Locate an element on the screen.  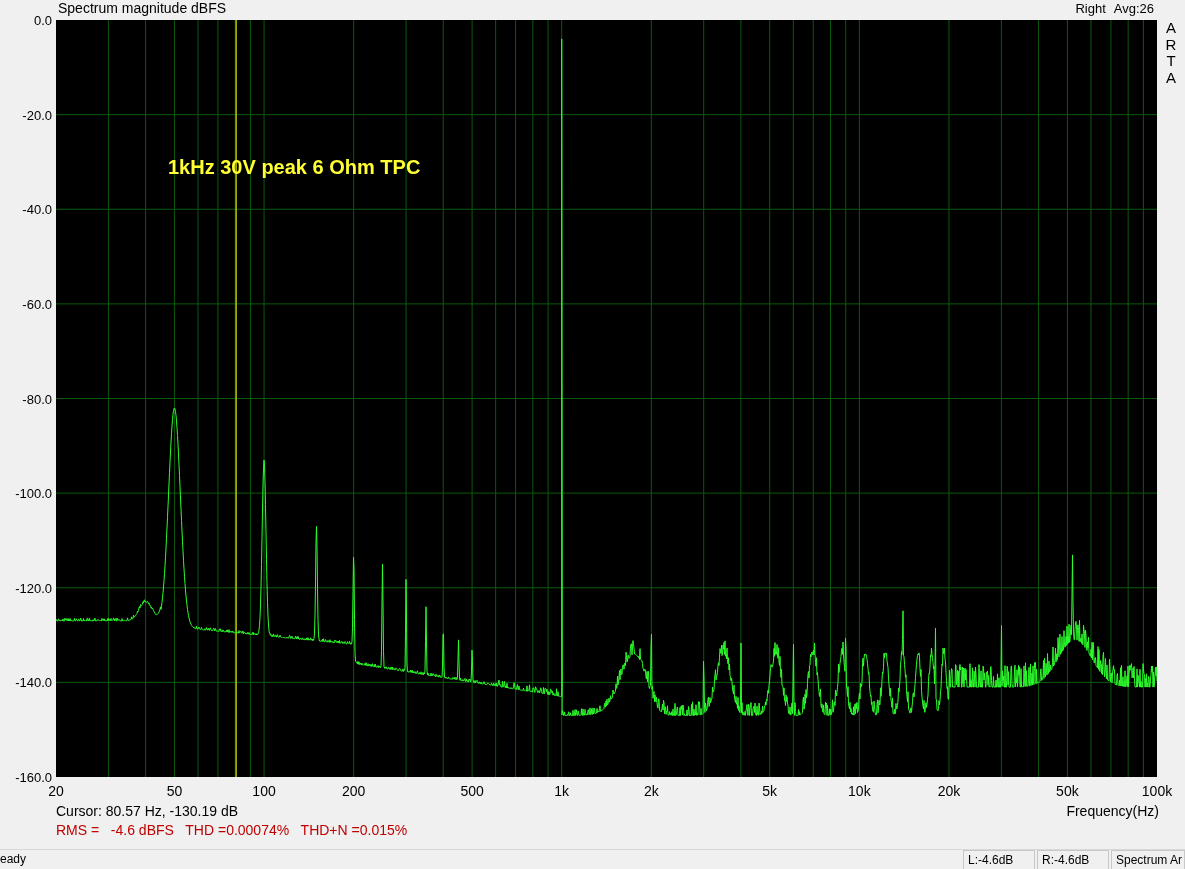
x-axis-label: 2k is located at coordinates (651, 791).